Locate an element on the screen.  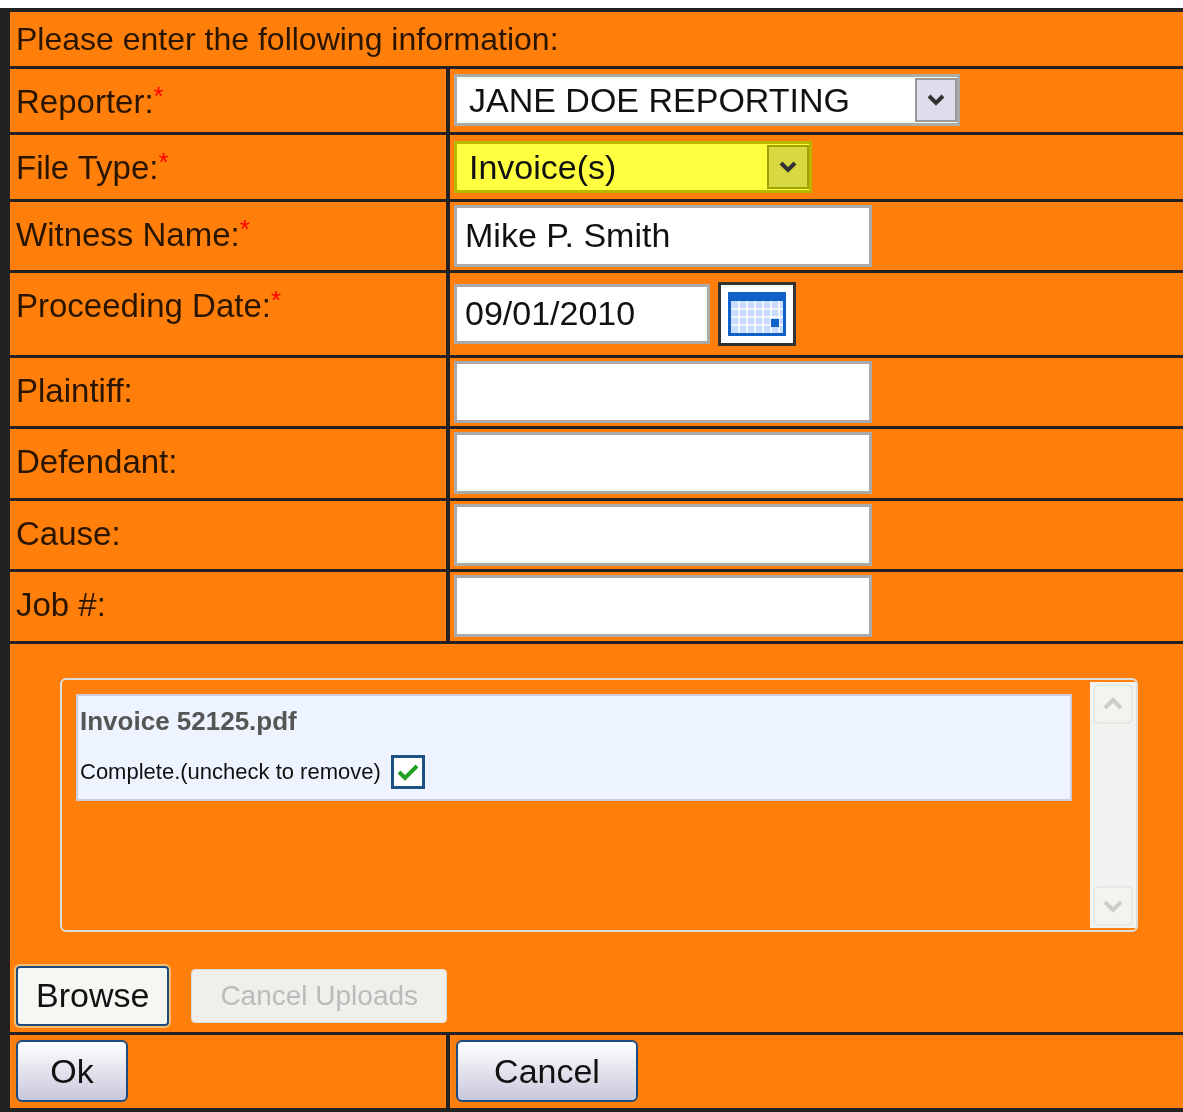
scrollbar is located at coordinates (1113, 804).